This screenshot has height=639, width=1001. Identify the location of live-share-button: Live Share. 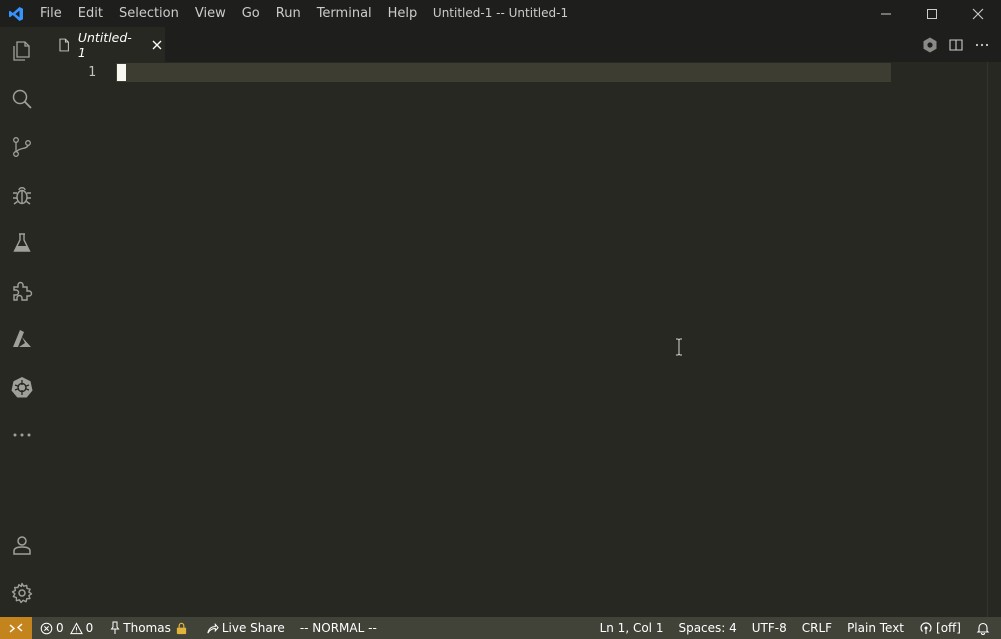
(243, 628).